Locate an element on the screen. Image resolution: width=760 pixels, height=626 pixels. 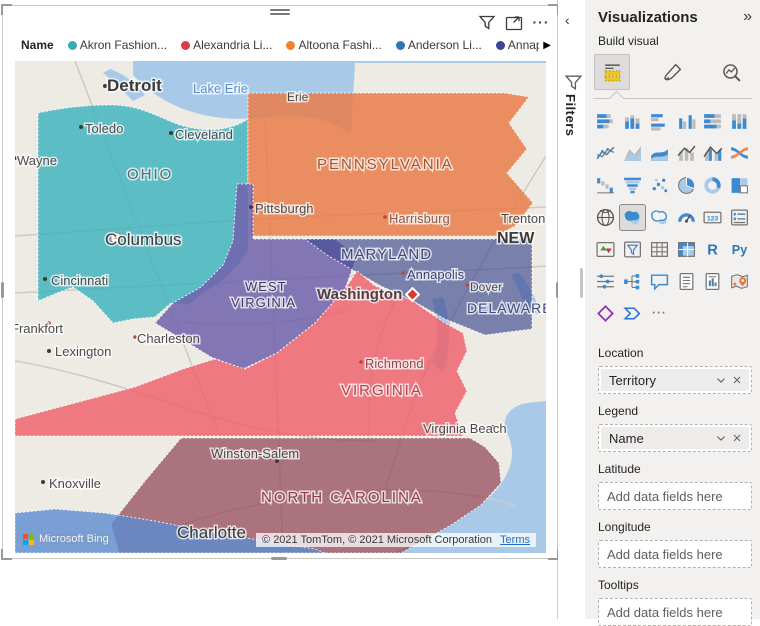
r-script-icon: R is located at coordinates (712, 249).